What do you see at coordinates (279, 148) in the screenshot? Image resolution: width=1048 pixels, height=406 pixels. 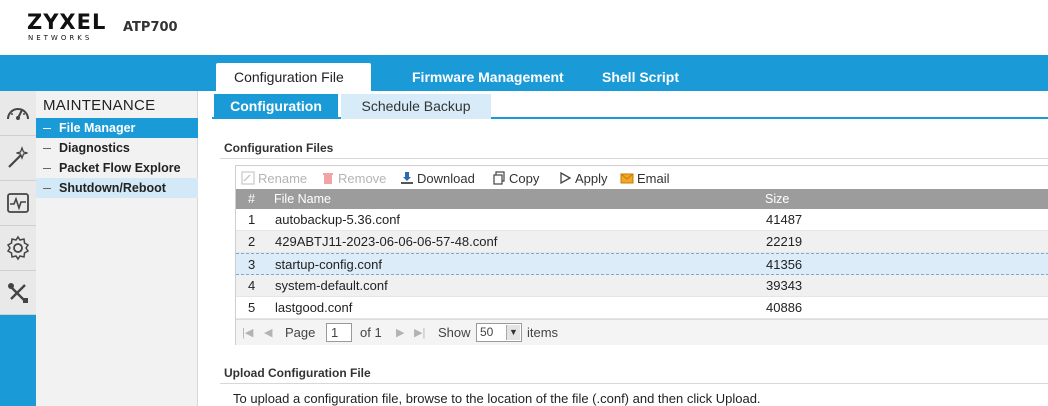 I see `section-title-configuration-files: Configuration Files` at bounding box center [279, 148].